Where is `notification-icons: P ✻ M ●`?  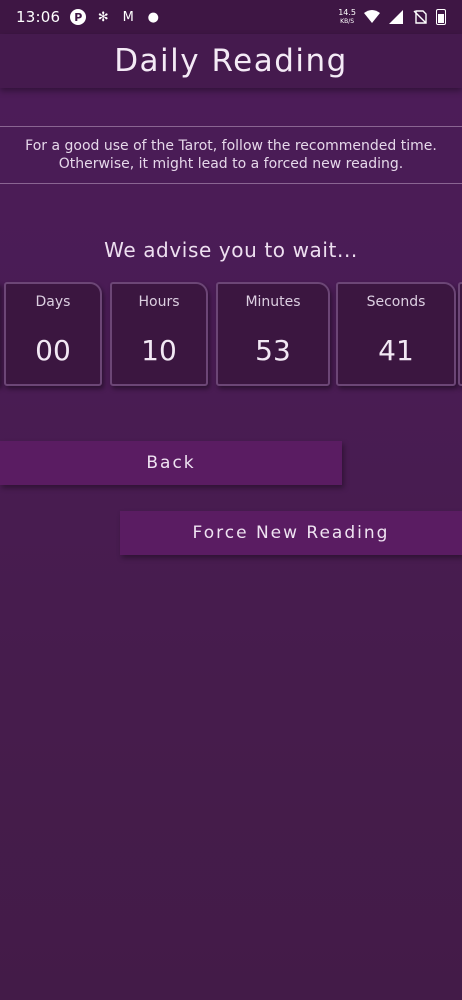 notification-icons: P ✻ M ● is located at coordinates (115, 17).